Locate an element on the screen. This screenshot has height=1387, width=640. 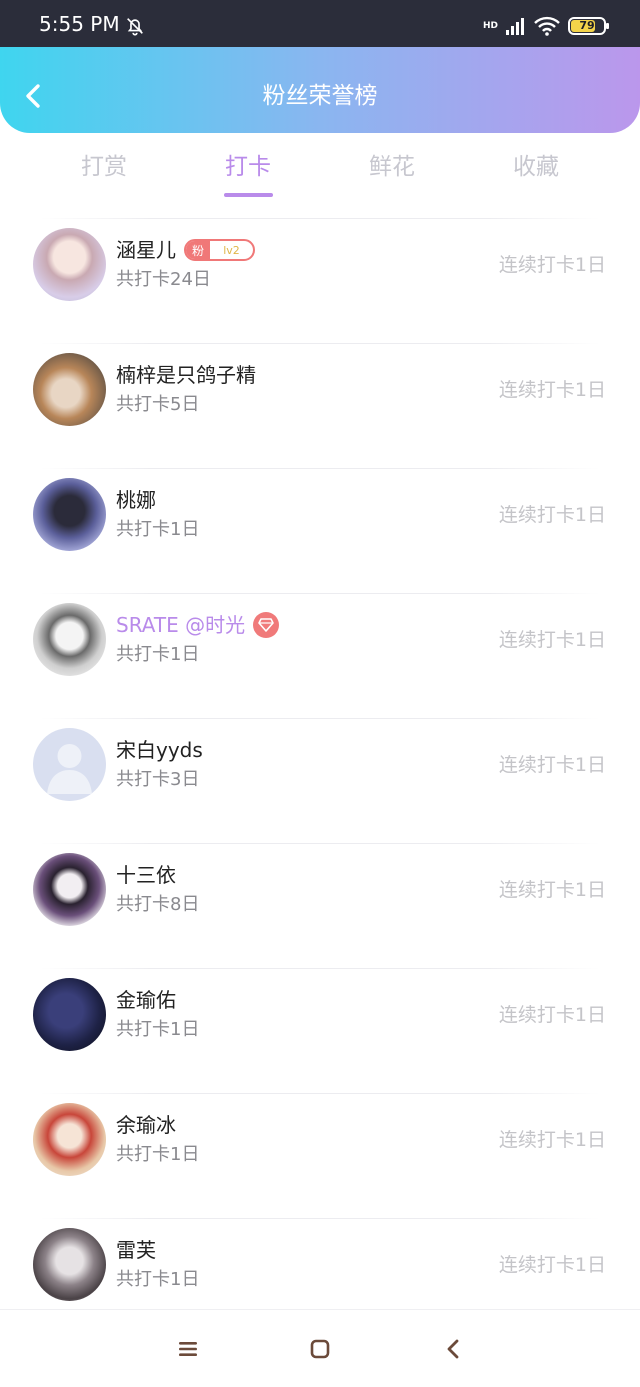
tab-favorites: 收藏 is located at coordinates (536, 167).